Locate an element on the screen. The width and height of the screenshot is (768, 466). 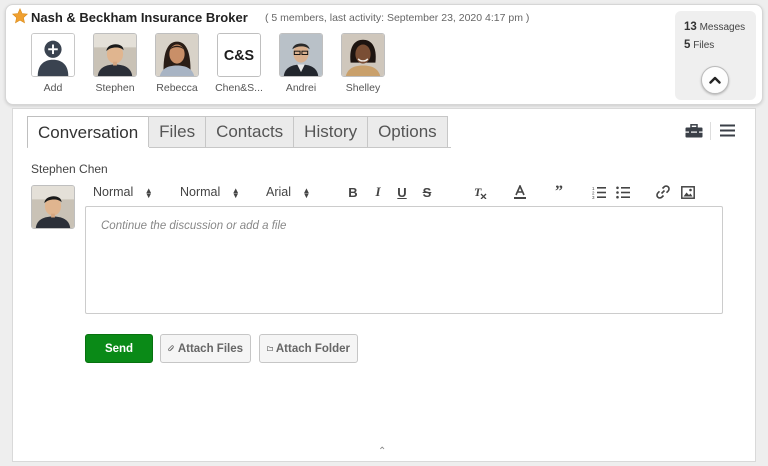
clear-format-button: T is located at coordinates (480, 192).